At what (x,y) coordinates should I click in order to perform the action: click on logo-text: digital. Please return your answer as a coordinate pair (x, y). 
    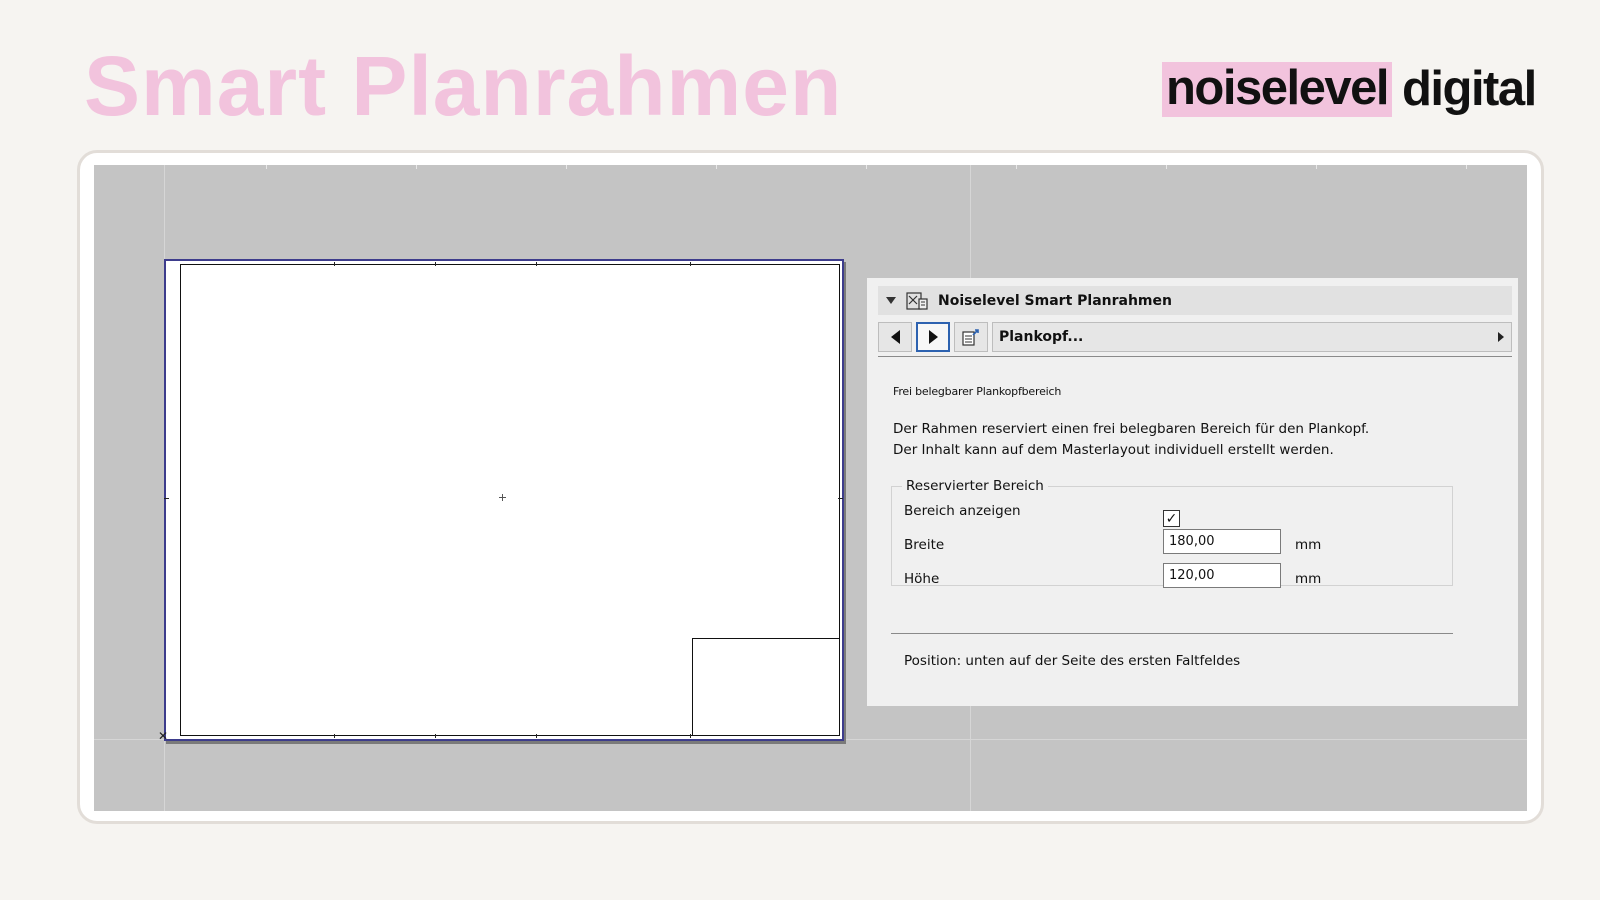
    Looking at the image, I should click on (1469, 89).